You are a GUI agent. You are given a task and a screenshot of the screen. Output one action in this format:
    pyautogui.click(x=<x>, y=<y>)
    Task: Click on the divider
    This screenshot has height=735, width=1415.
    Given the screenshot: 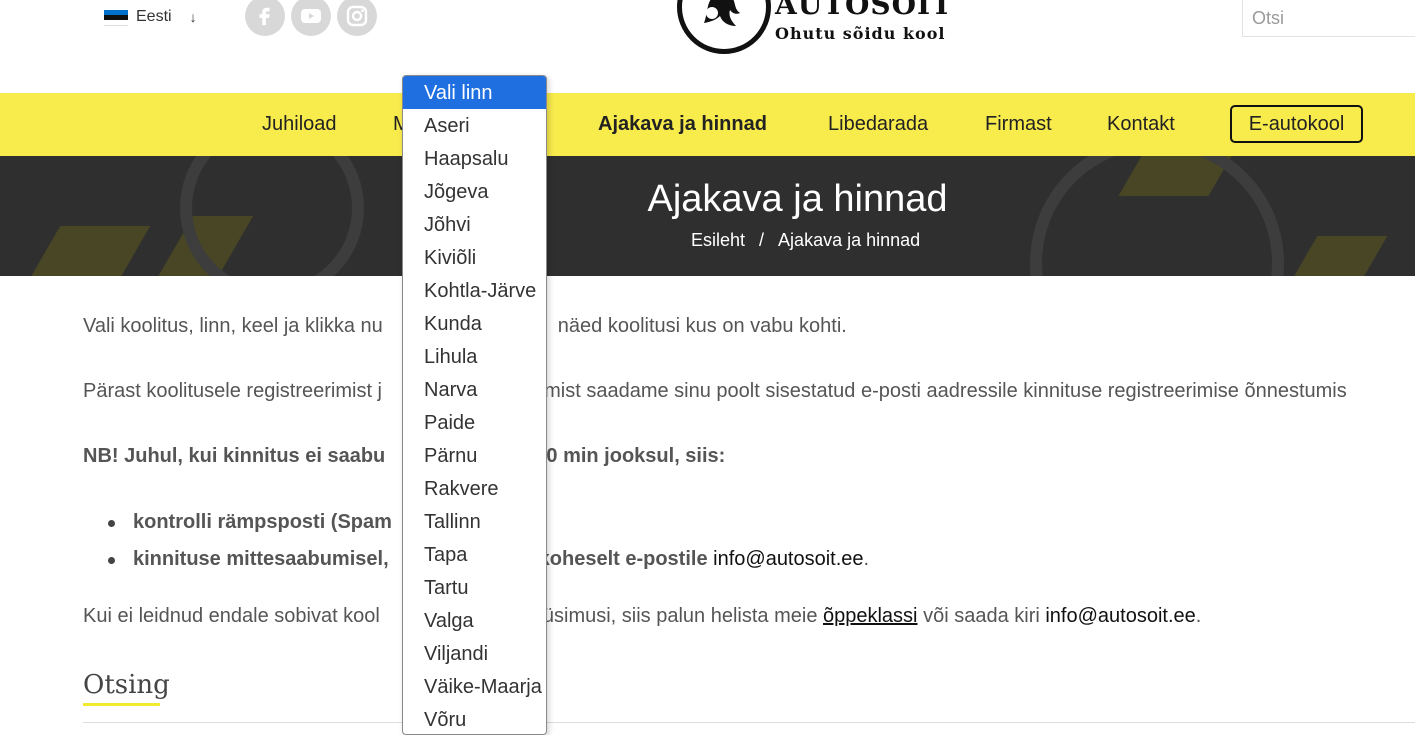 What is the action you would take?
    pyautogui.click(x=749, y=722)
    